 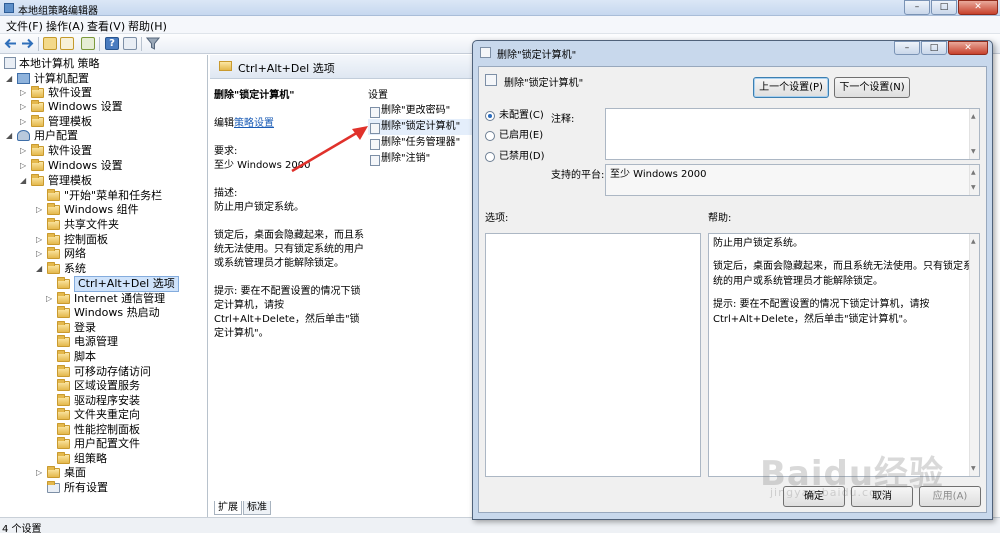 What do you see at coordinates (96, 136) in the screenshot?
I see `tree-user-config: ◢ 用户配置` at bounding box center [96, 136].